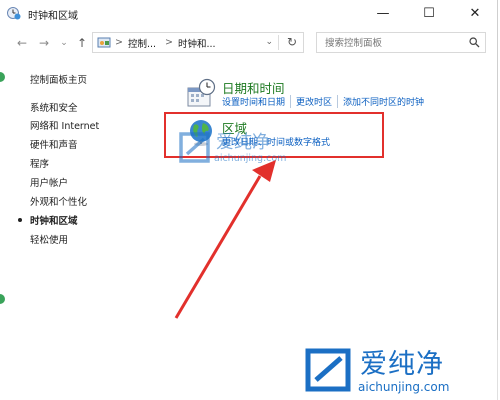 The height and width of the screenshot is (400, 500). What do you see at coordinates (313, 101) in the screenshot?
I see `link-change-time-zone: 更改时区` at bounding box center [313, 101].